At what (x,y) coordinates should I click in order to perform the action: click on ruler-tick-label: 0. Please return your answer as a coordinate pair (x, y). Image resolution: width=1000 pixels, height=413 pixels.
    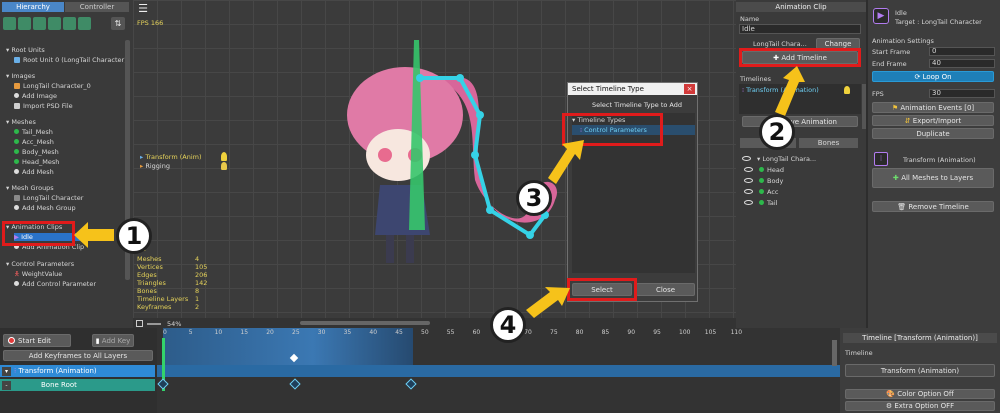
    Looking at the image, I should click on (165, 332).